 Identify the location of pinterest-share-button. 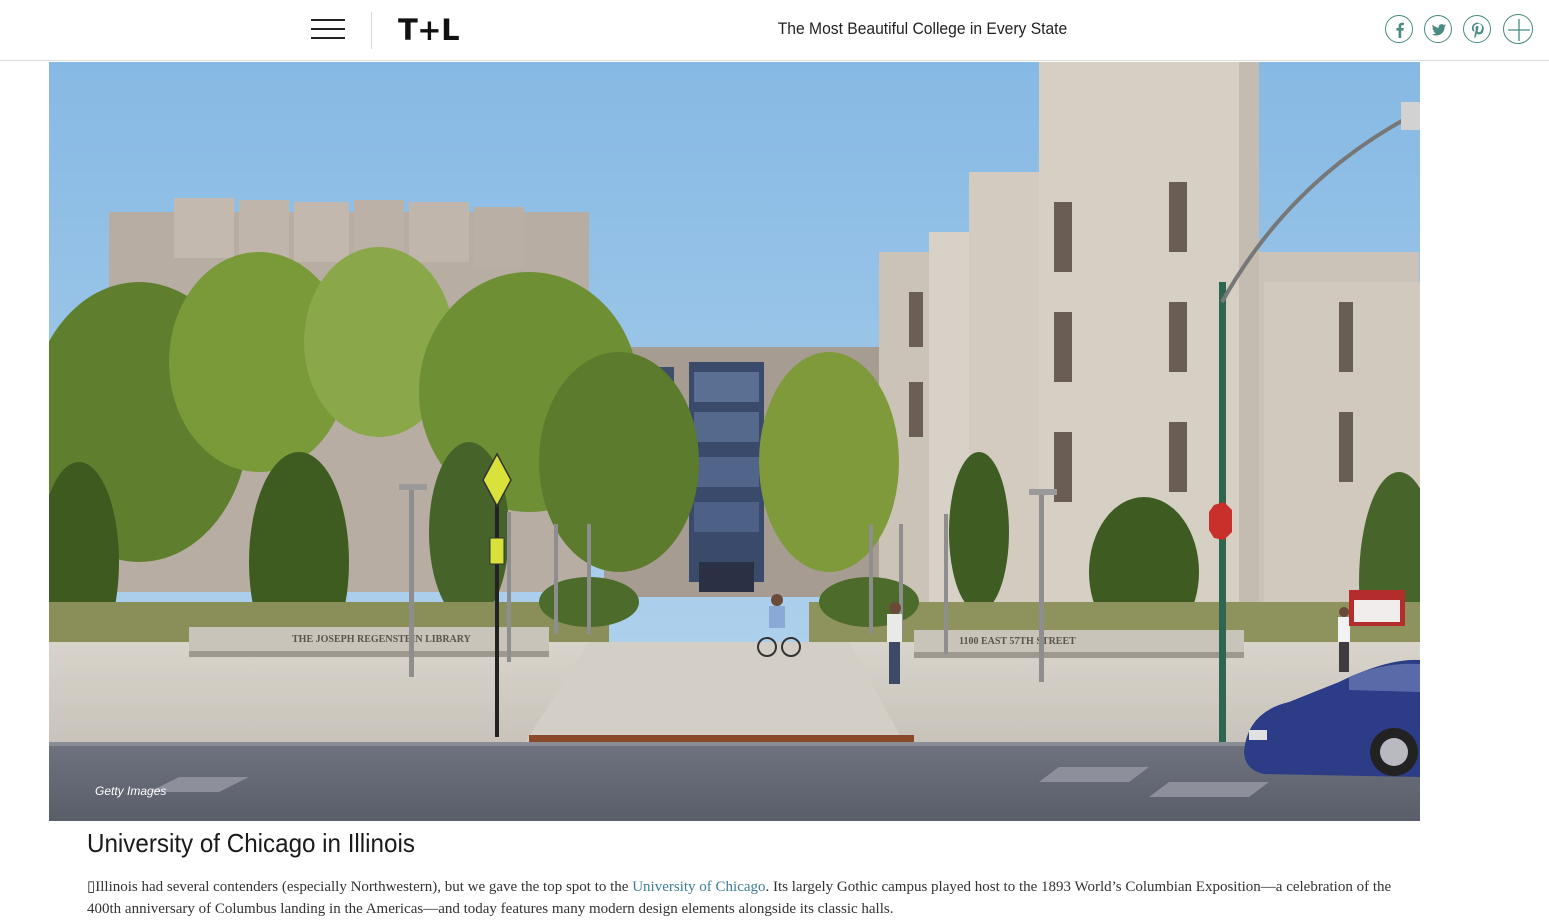
(1477, 29).